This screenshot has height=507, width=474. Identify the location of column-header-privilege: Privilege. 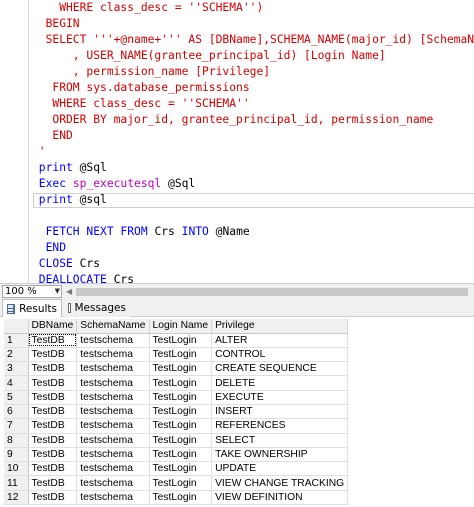
(280, 326).